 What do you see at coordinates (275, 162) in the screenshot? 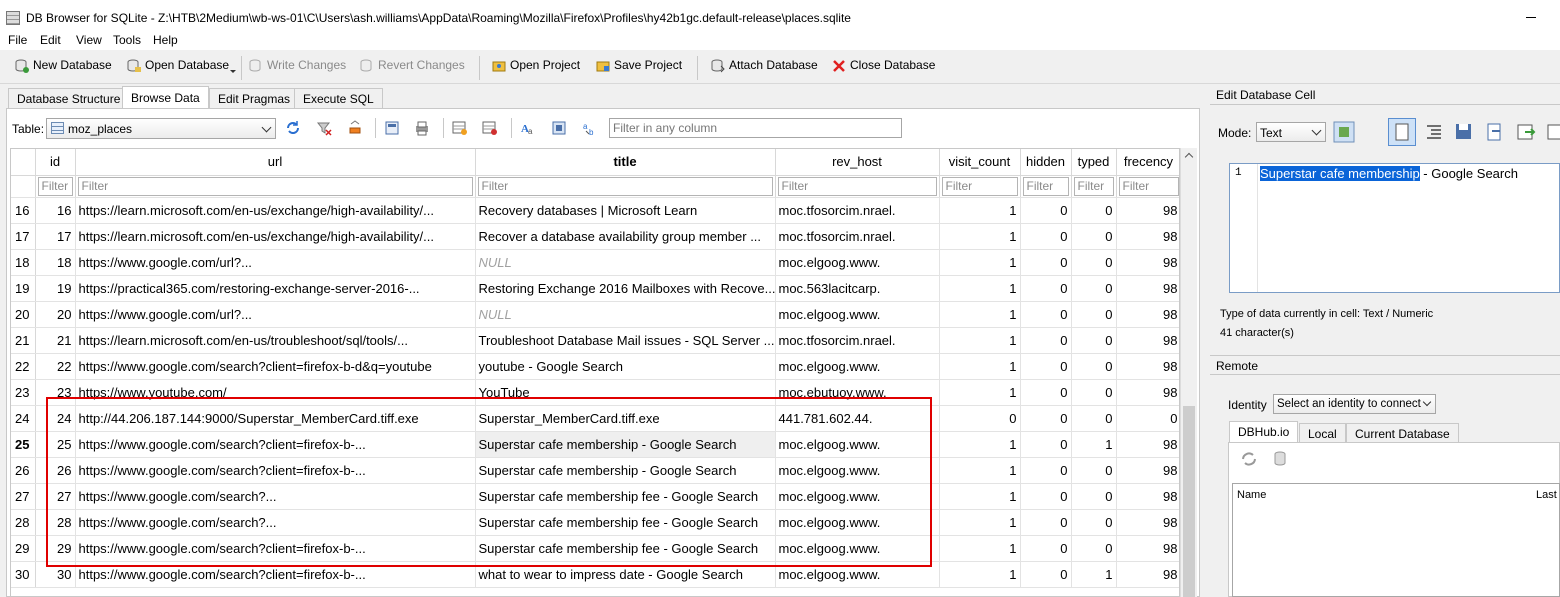
I see `column-header-url: url` at bounding box center [275, 162].